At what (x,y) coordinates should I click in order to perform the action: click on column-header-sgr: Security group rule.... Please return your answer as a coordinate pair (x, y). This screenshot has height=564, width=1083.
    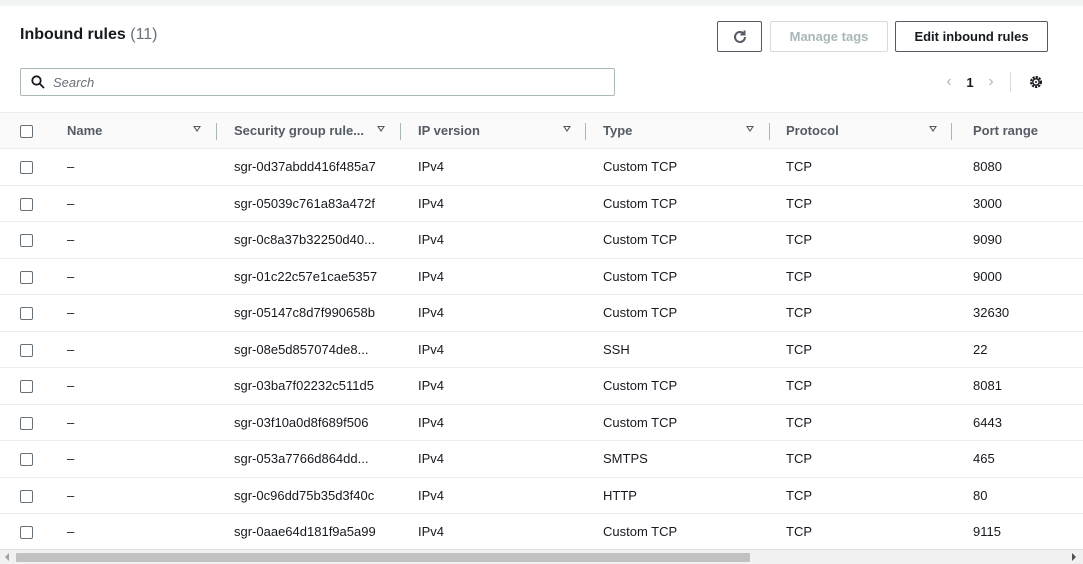
    Looking at the image, I should click on (326, 131).